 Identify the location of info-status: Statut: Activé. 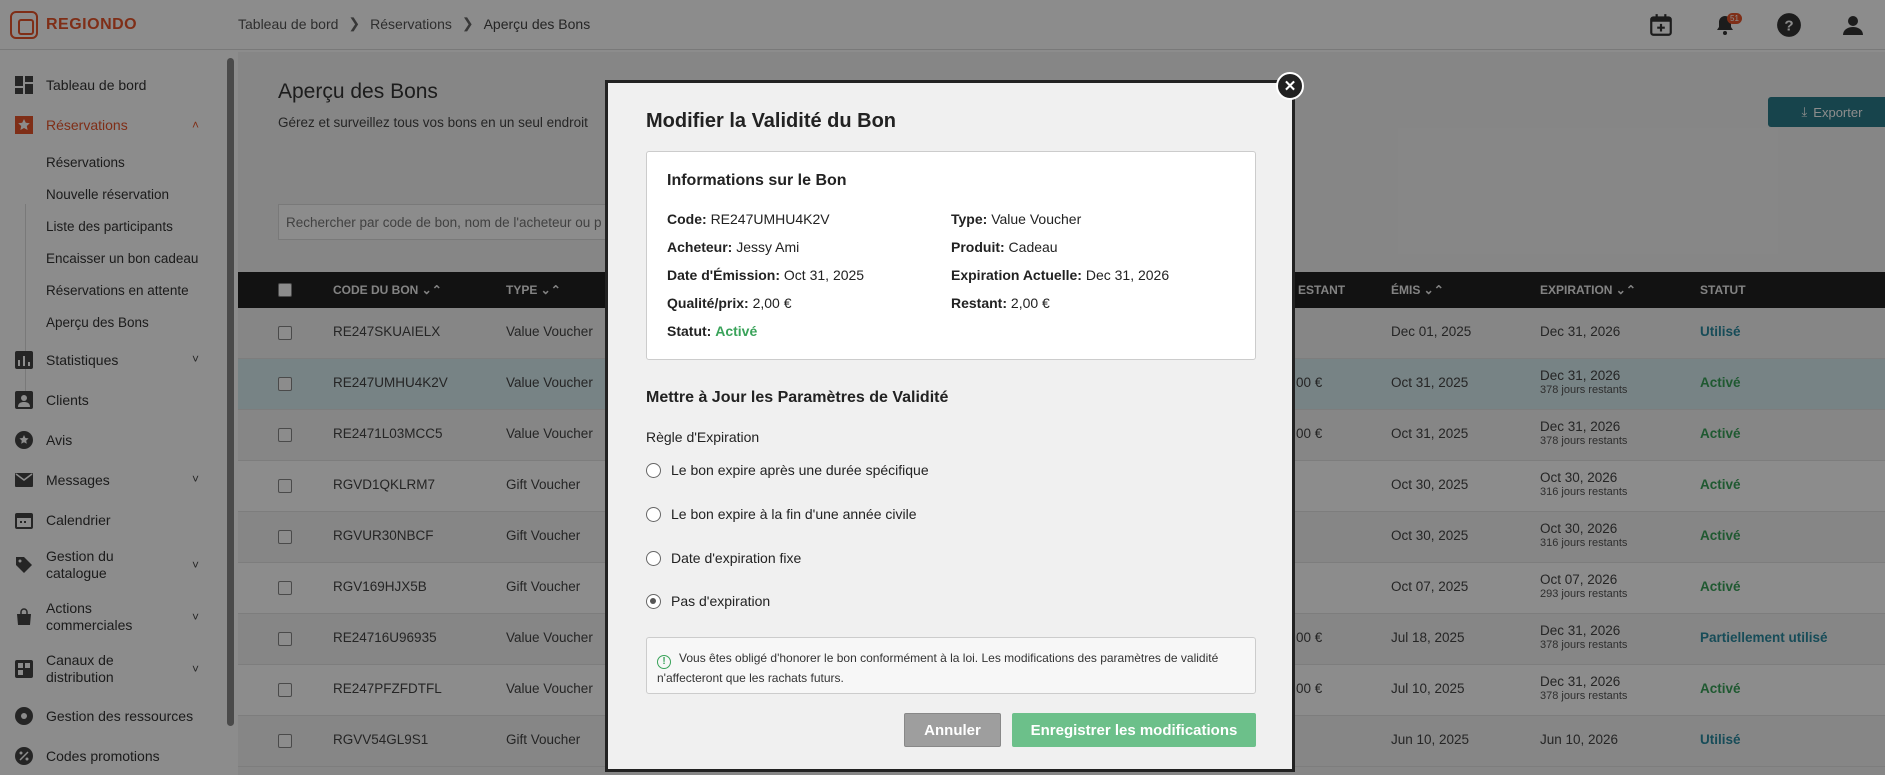
(712, 331).